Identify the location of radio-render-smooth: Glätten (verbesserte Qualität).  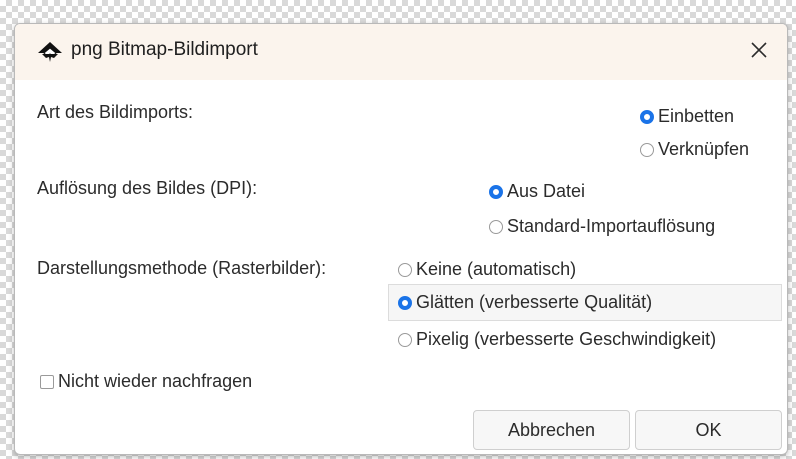
(525, 302).